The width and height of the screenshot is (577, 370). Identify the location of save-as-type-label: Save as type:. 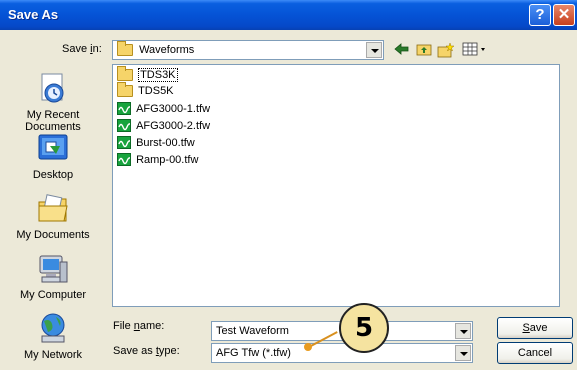
(146, 351).